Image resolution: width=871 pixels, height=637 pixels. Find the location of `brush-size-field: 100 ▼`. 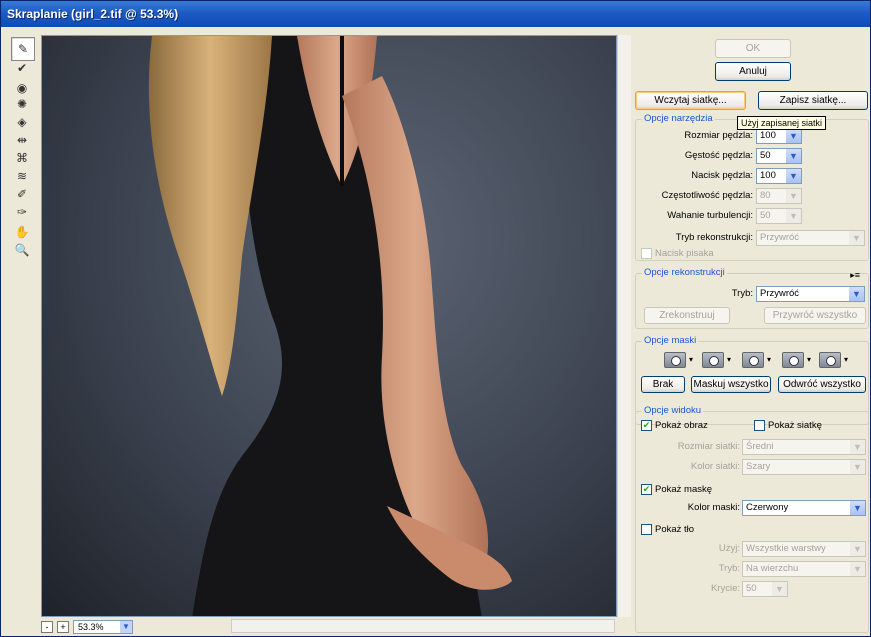

brush-size-field: 100 ▼ is located at coordinates (779, 136).